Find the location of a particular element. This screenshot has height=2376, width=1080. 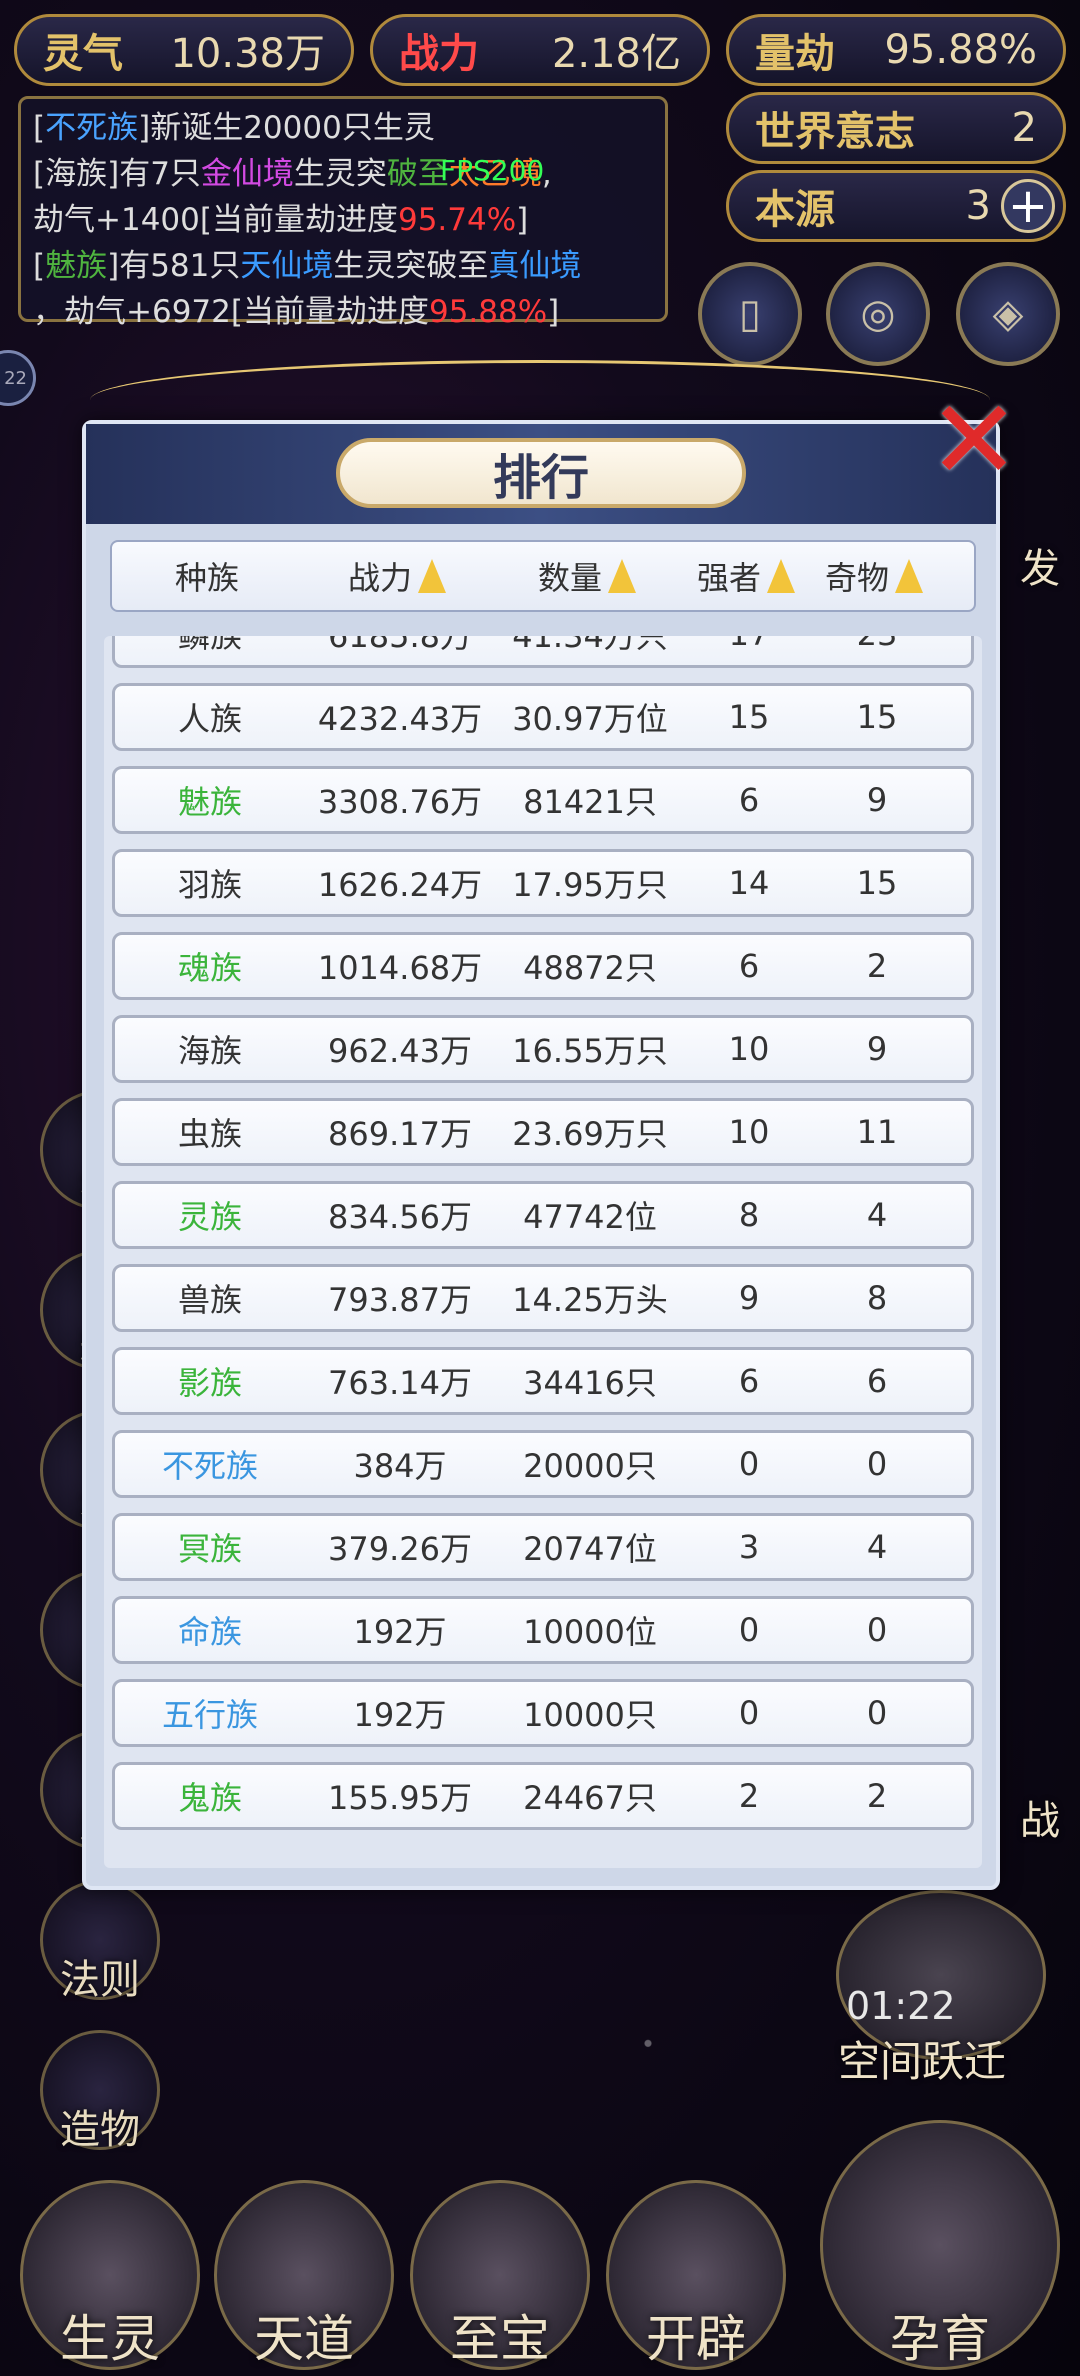

table-row: 魂族 1014.68万 48872只 6 2 is located at coordinates (543, 966).